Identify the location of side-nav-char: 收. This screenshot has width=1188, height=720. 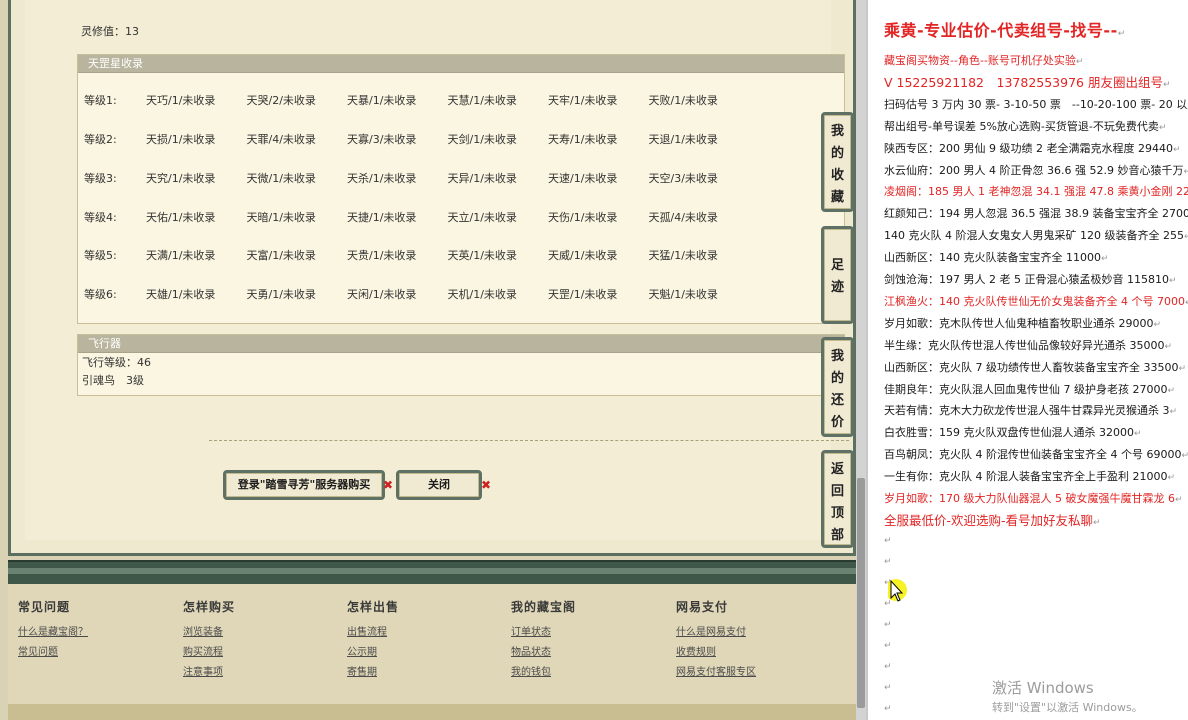
(837, 175).